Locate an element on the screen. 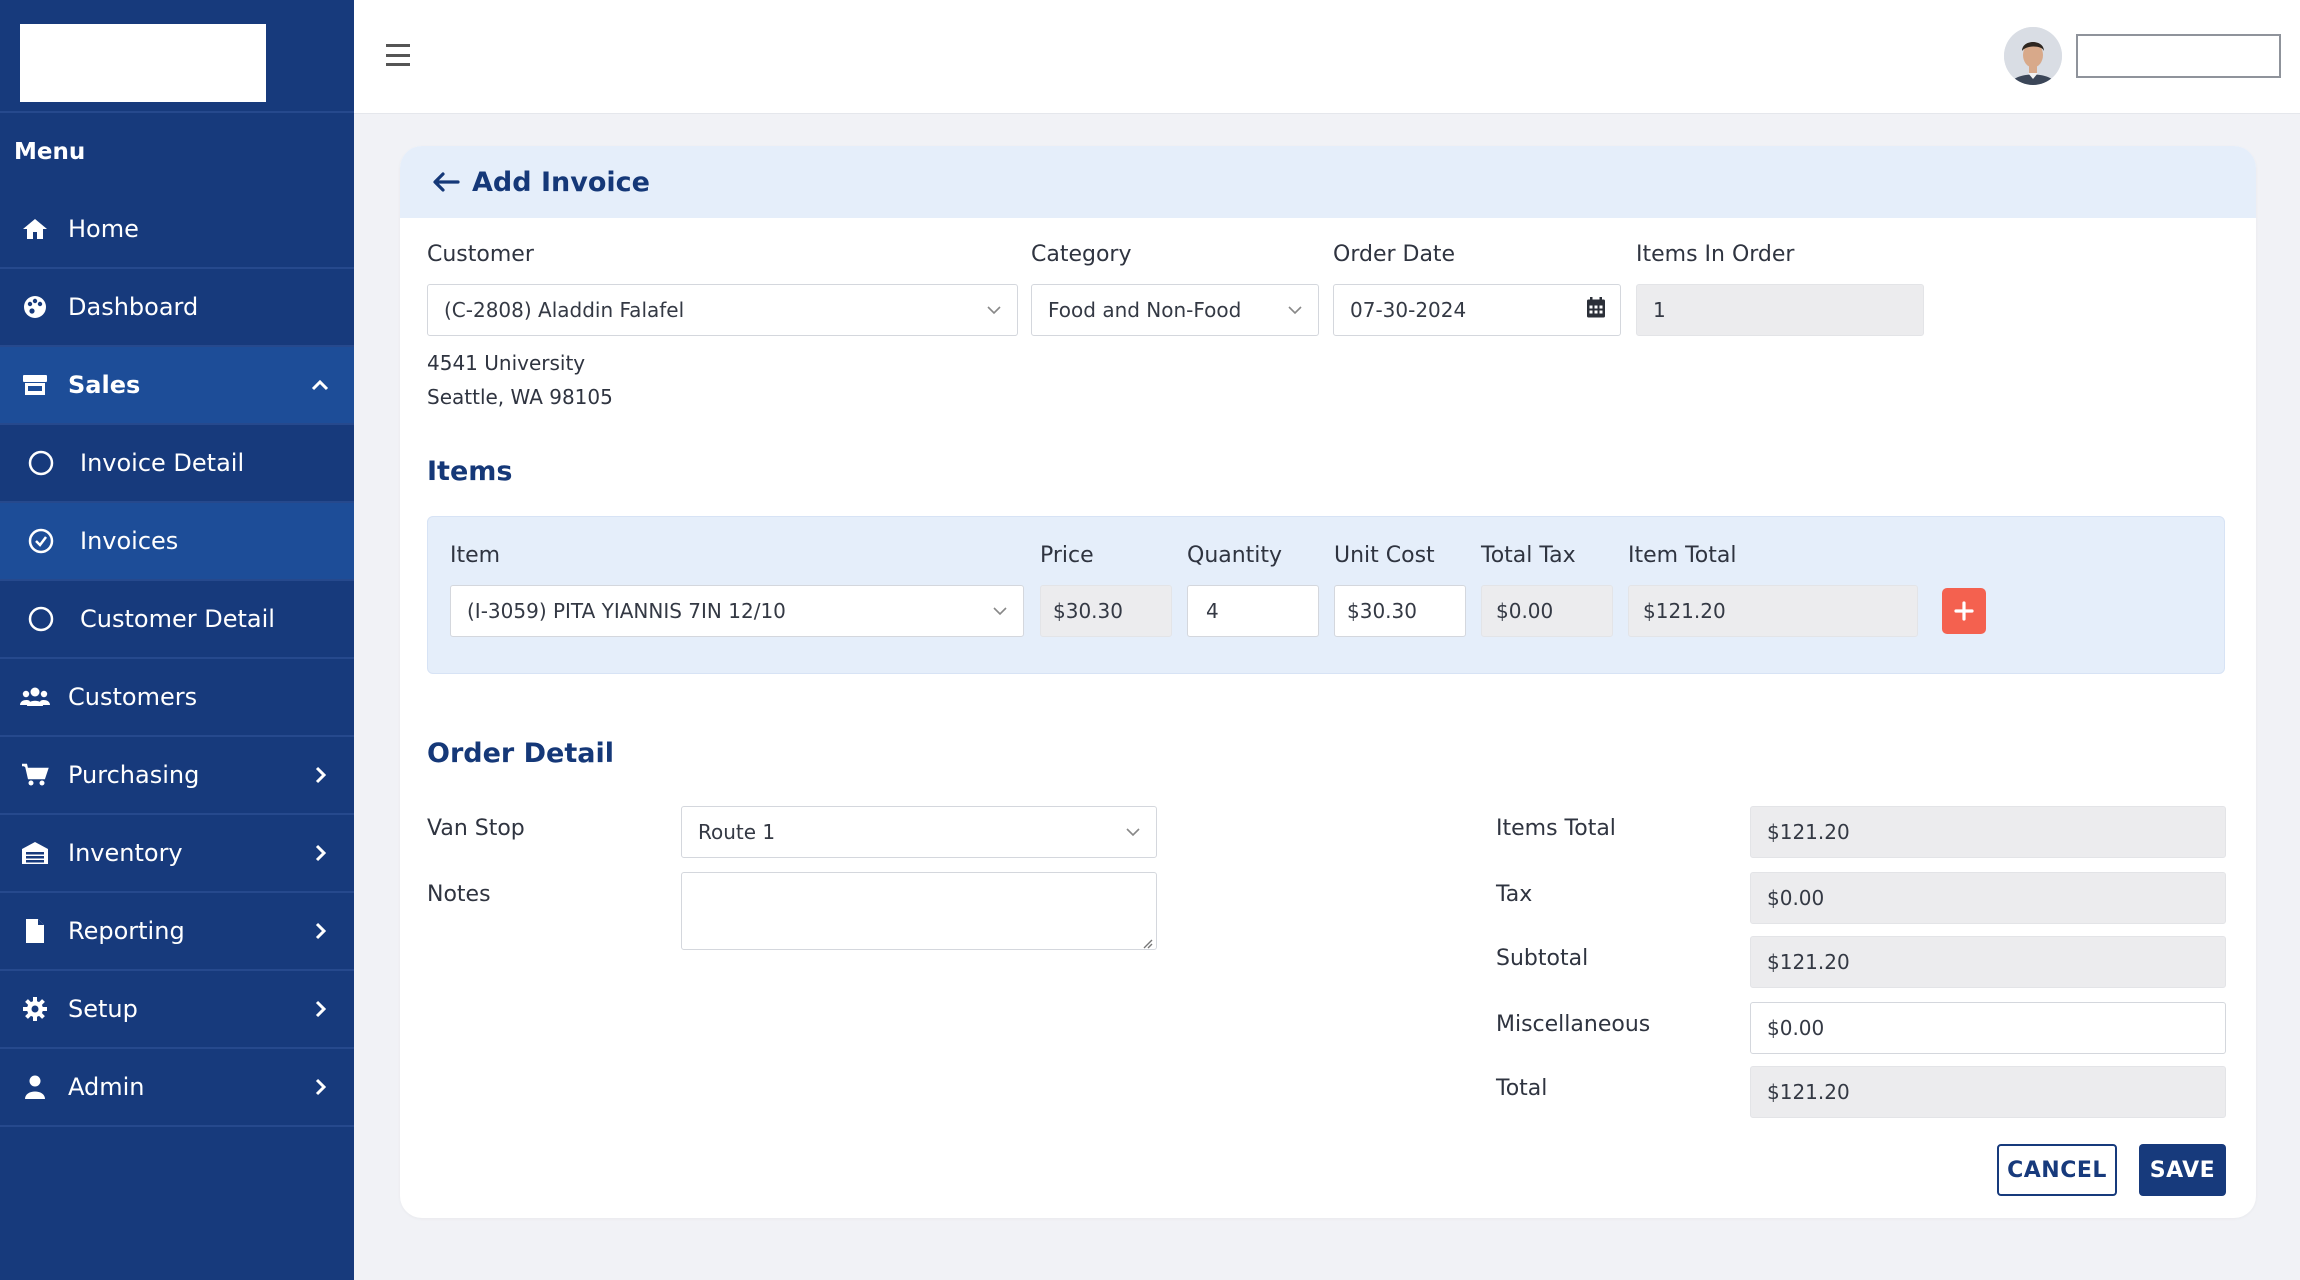  van-stop-label: Van Stop is located at coordinates (476, 828).